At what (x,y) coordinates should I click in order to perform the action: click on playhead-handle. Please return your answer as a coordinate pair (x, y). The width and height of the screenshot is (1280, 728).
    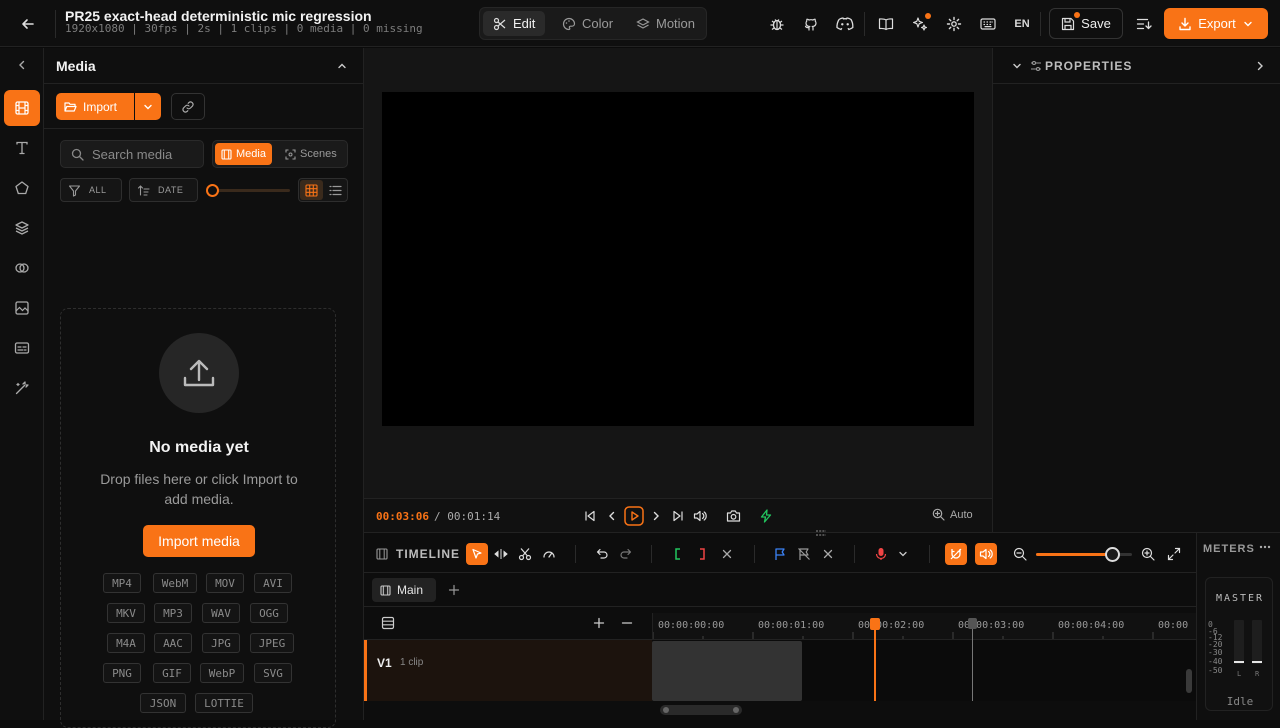
    Looking at the image, I should click on (875, 624).